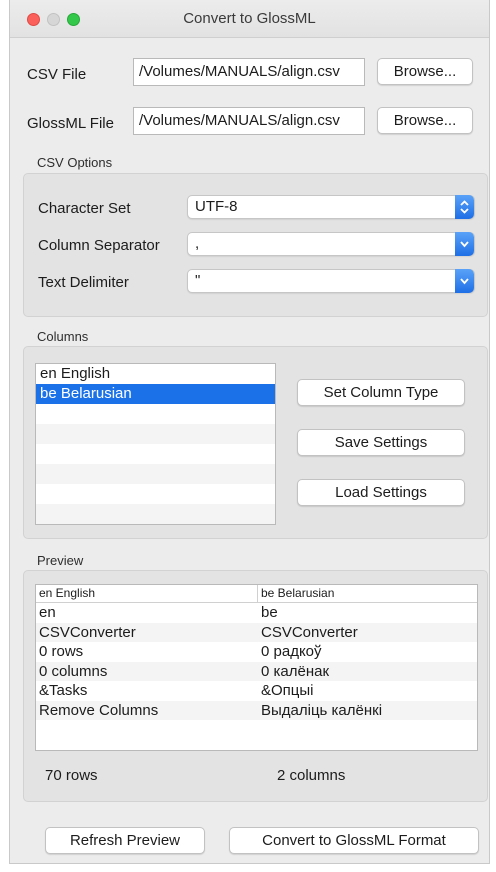 The width and height of the screenshot is (496, 872). What do you see at coordinates (256, 613) in the screenshot?
I see `table-row: en be` at bounding box center [256, 613].